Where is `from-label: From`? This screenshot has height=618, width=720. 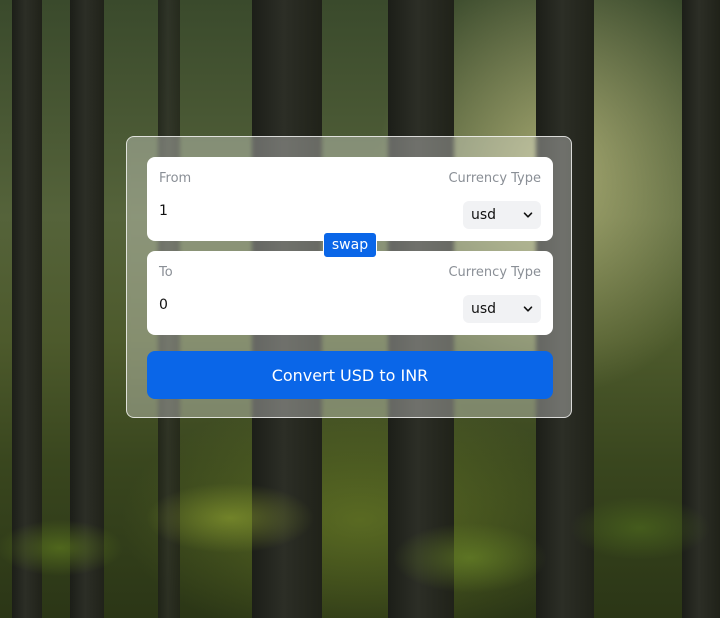 from-label: From is located at coordinates (175, 178).